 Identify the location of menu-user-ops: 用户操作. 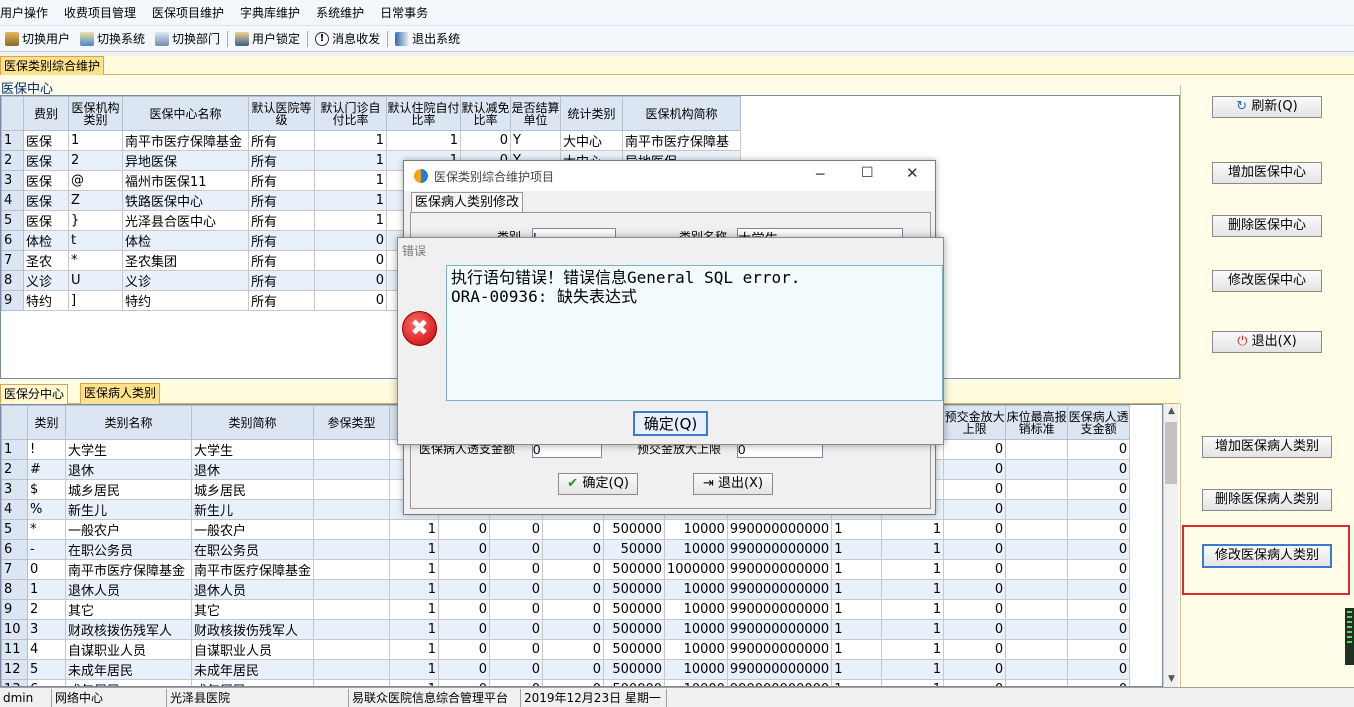
(28, 12).